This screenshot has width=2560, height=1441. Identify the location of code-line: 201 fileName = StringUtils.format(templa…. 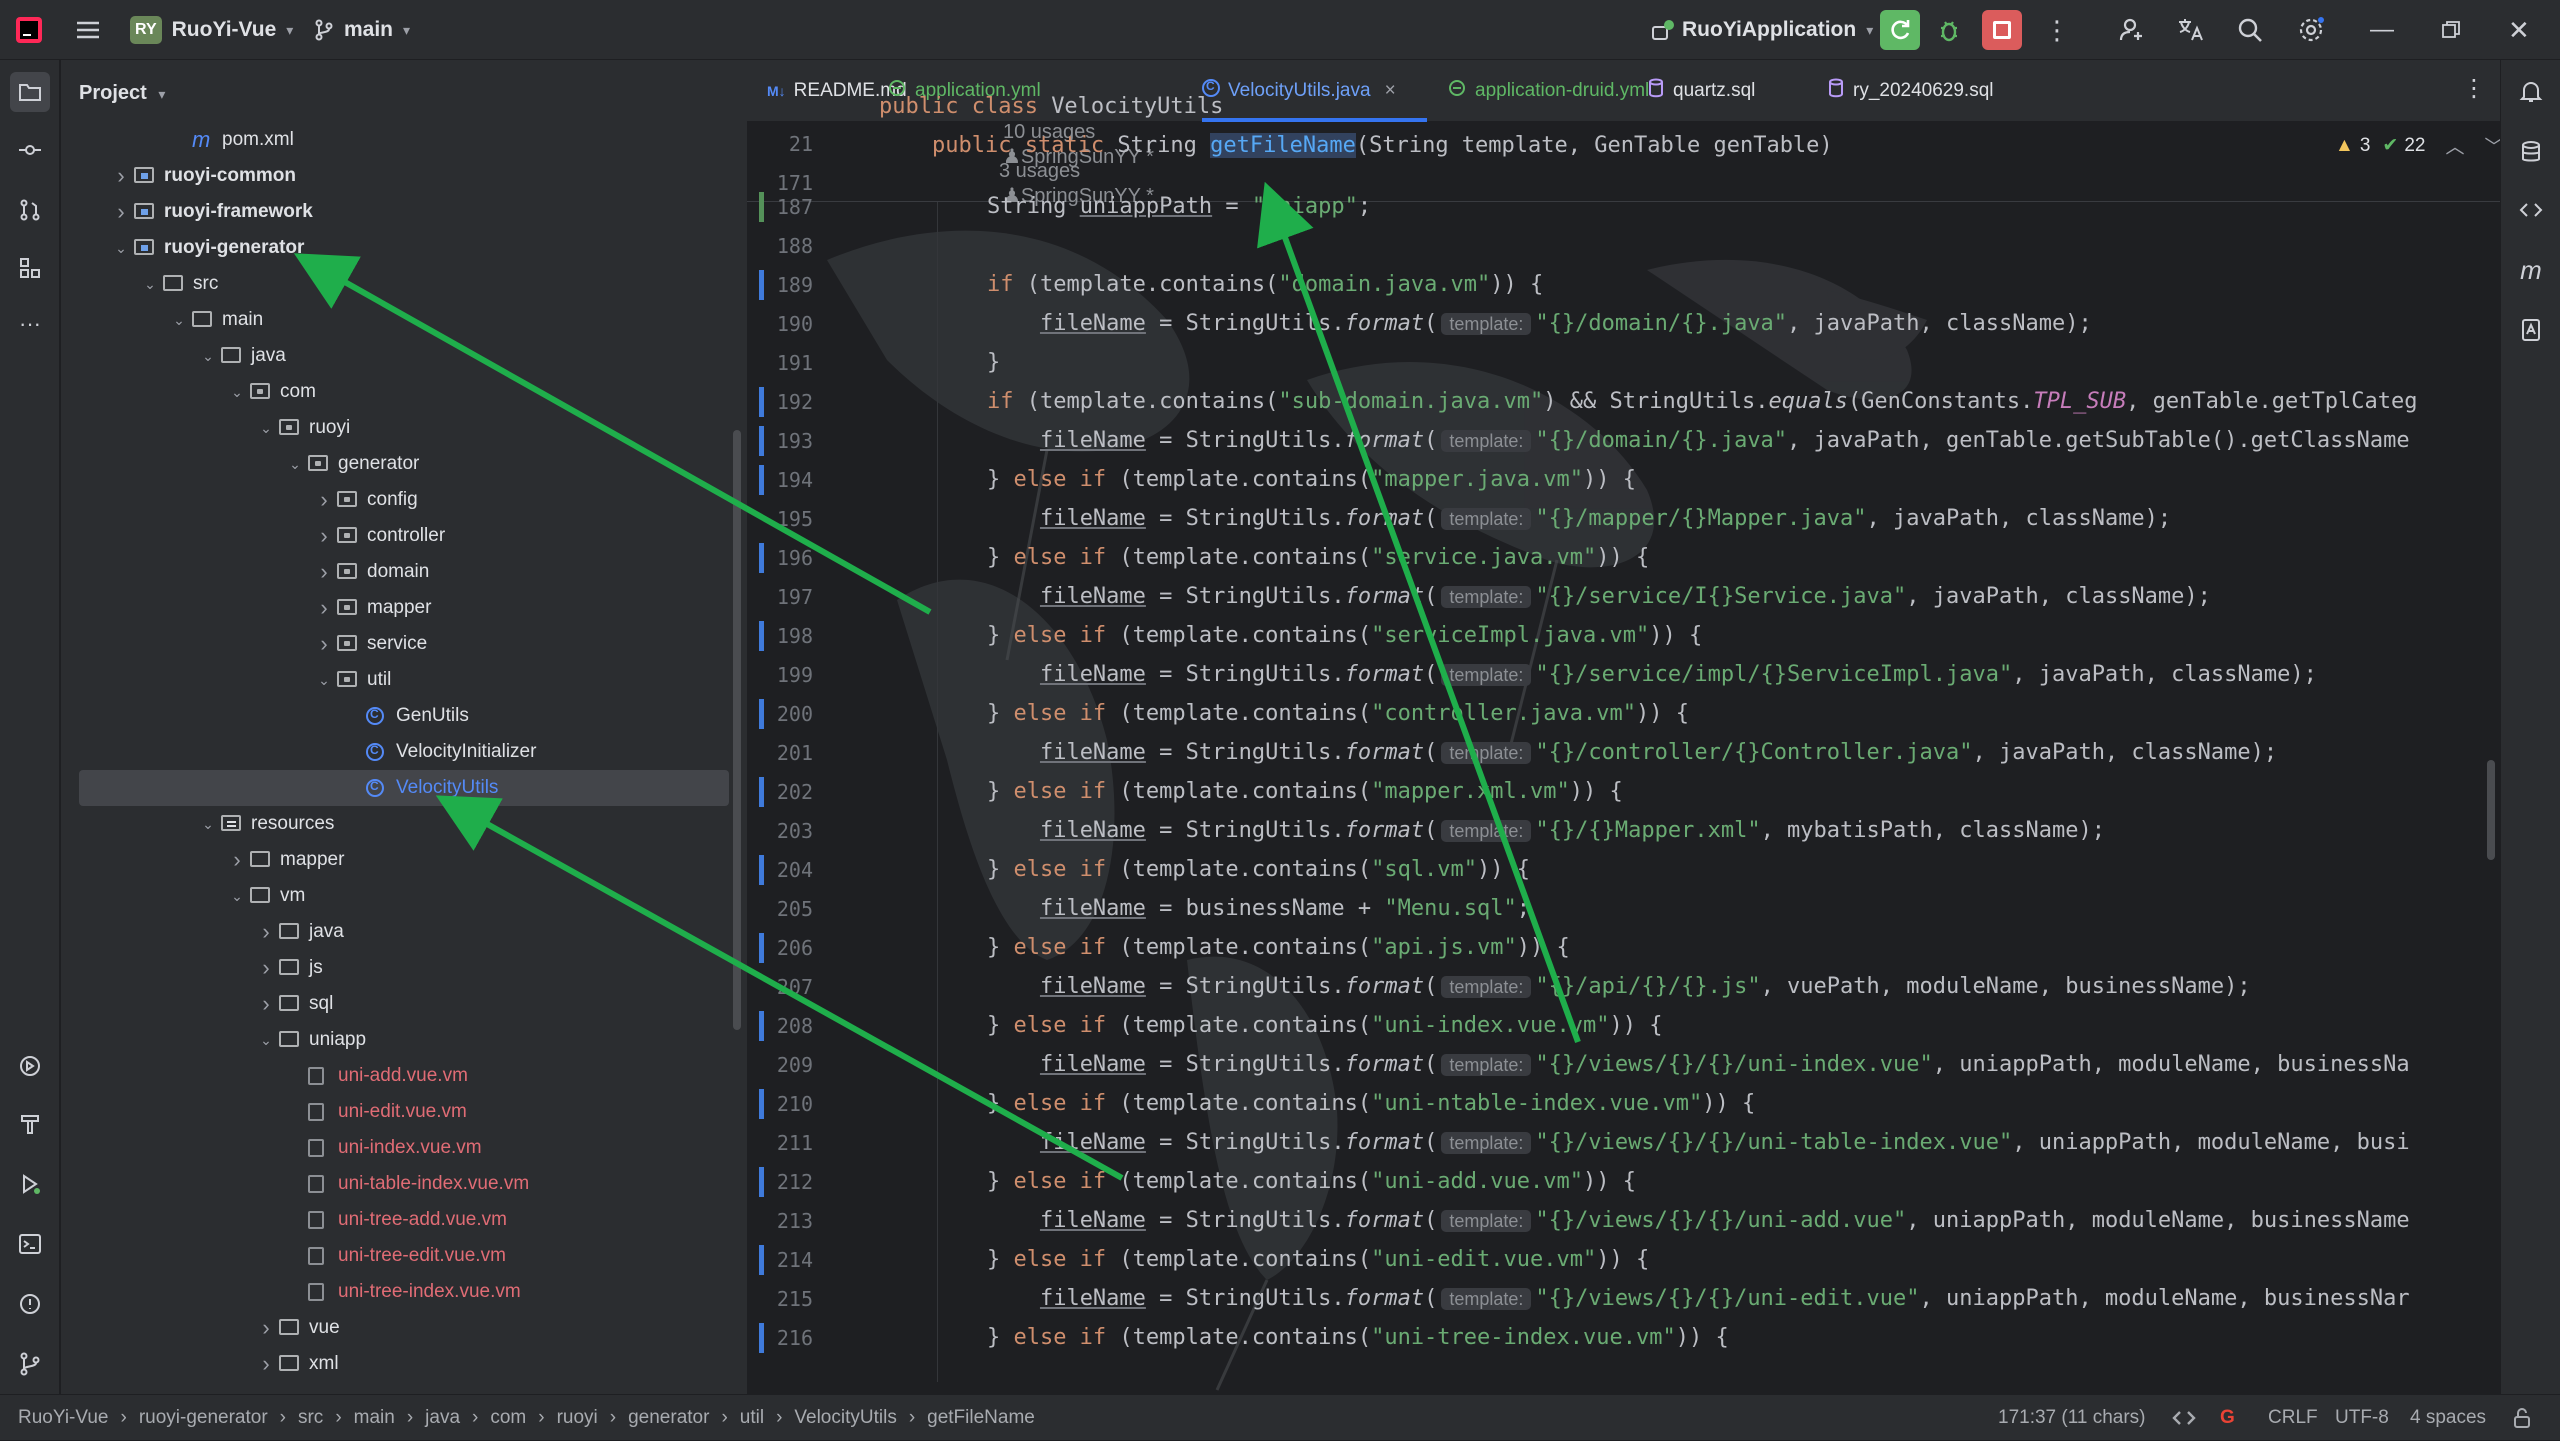
(1623, 752).